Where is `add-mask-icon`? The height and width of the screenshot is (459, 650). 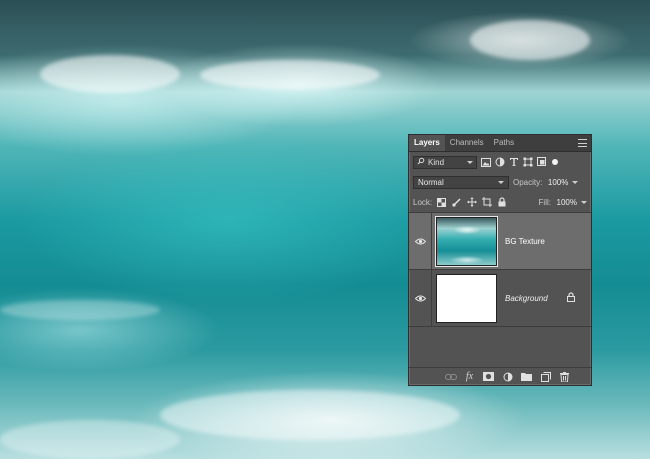
add-mask-icon is located at coordinates (488, 376).